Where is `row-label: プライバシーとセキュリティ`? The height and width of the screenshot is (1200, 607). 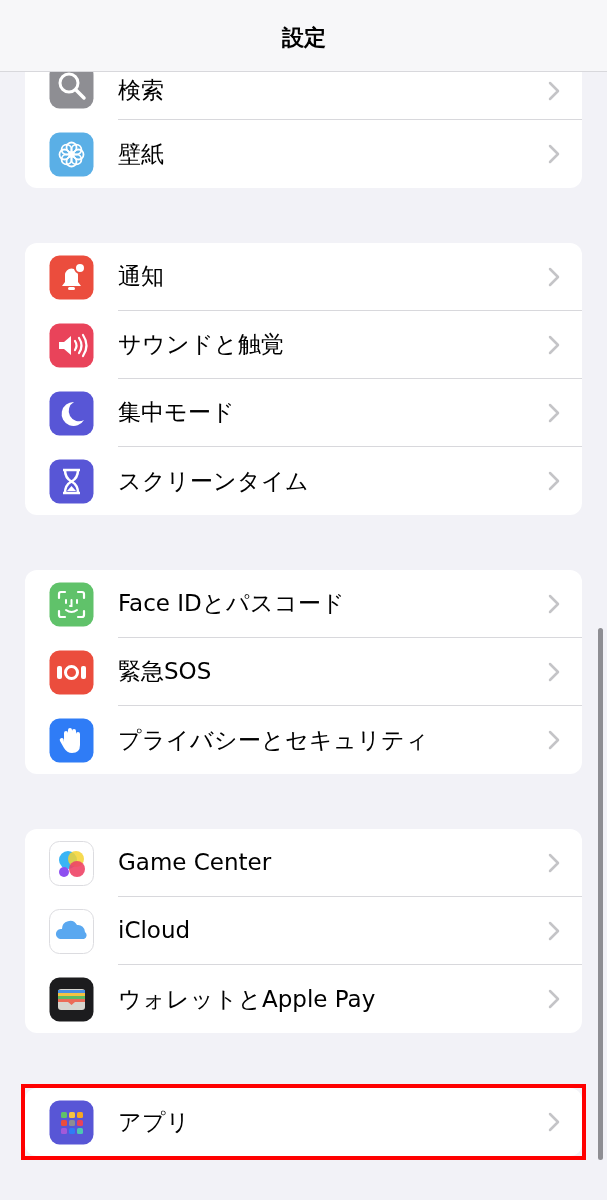 row-label: プライバシーとセキュリティ is located at coordinates (274, 740).